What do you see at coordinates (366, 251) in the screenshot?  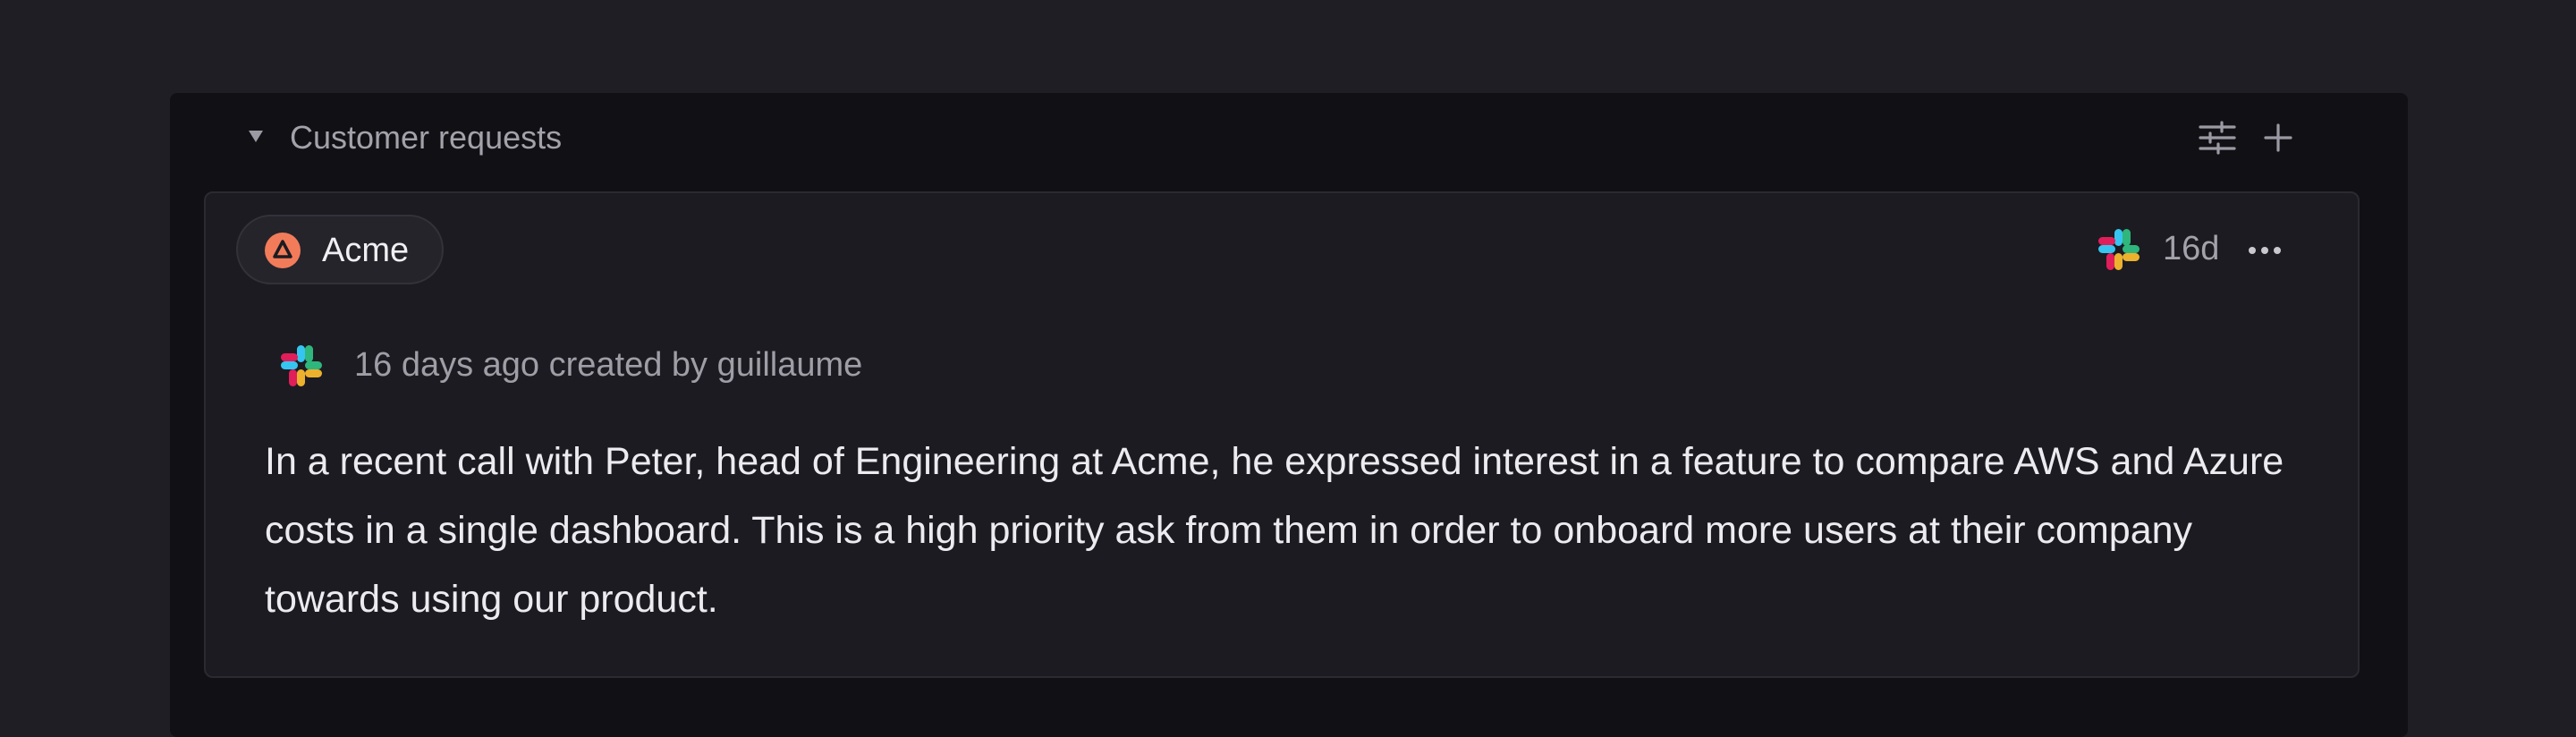 I see `customer-name: Acme` at bounding box center [366, 251].